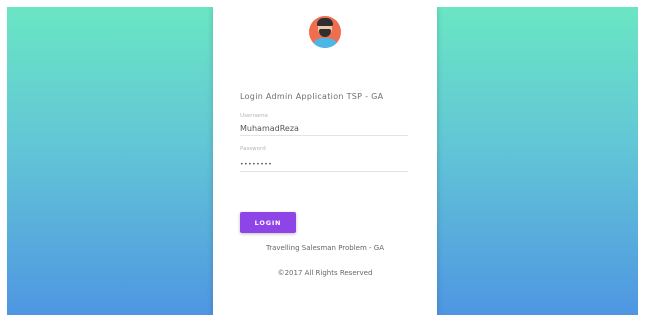  I want to click on password-label: Password, so click(253, 149).